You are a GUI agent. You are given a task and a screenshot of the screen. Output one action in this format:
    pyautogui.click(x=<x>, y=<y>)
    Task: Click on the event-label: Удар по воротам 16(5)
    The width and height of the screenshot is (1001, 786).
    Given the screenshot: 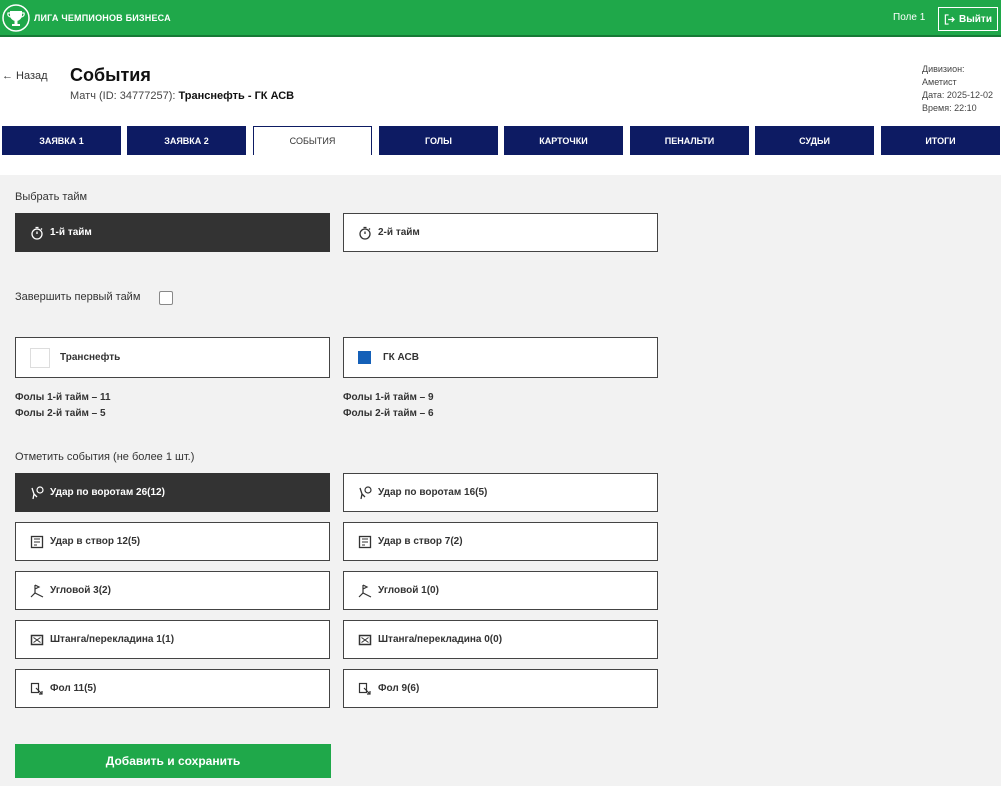 What is the action you would take?
    pyautogui.click(x=433, y=492)
    